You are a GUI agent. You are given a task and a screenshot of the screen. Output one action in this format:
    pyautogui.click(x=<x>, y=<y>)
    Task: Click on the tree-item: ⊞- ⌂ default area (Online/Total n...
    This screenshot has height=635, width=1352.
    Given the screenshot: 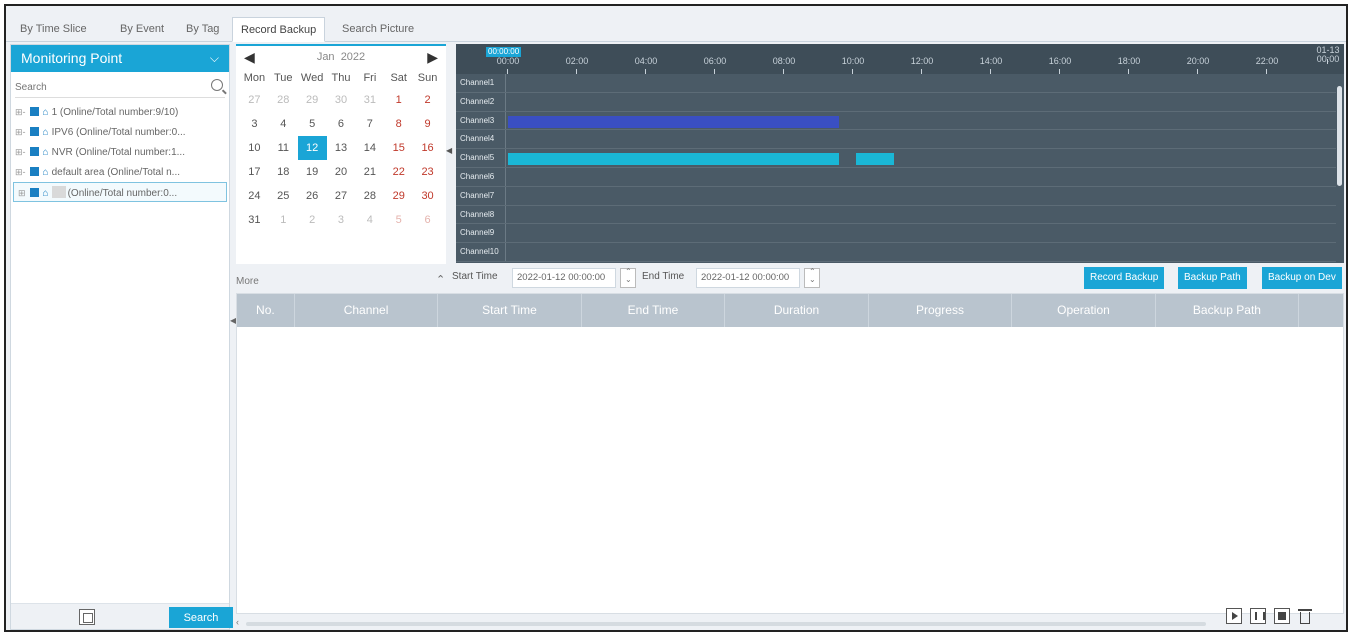 What is the action you would take?
    pyautogui.click(x=120, y=172)
    